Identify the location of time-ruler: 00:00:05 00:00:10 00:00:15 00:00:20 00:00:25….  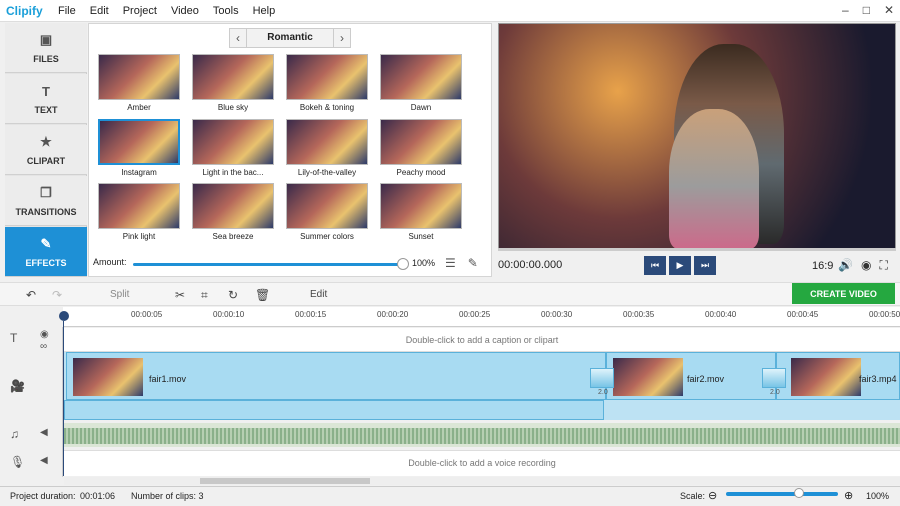
(481, 317).